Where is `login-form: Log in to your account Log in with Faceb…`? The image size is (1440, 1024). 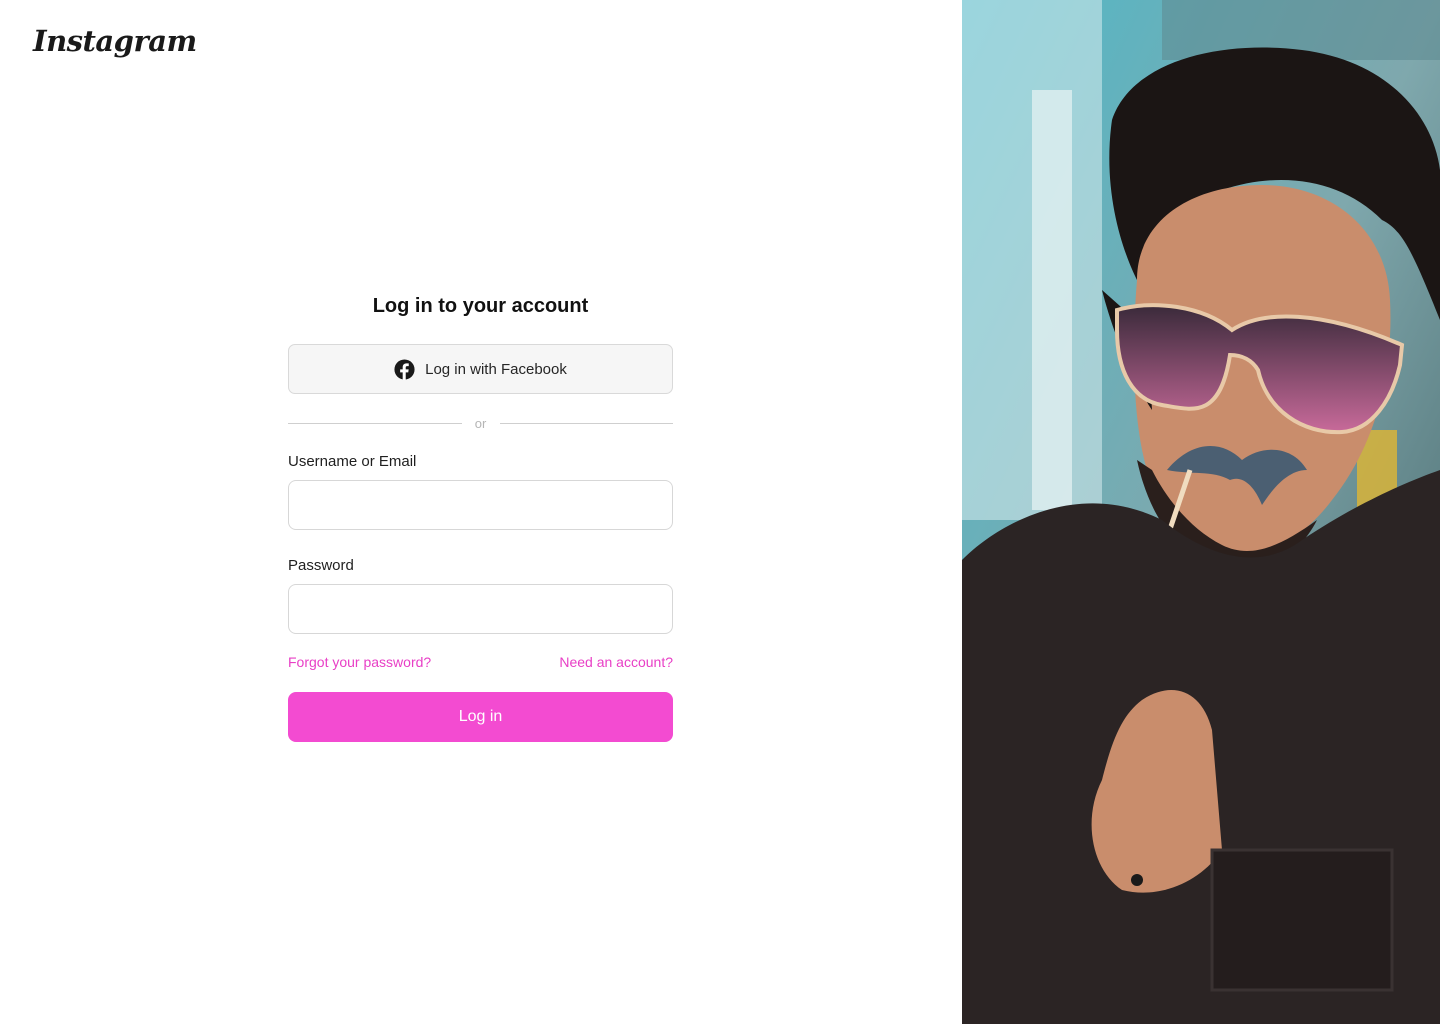 login-form: Log in to your account Log in with Faceb… is located at coordinates (480, 516).